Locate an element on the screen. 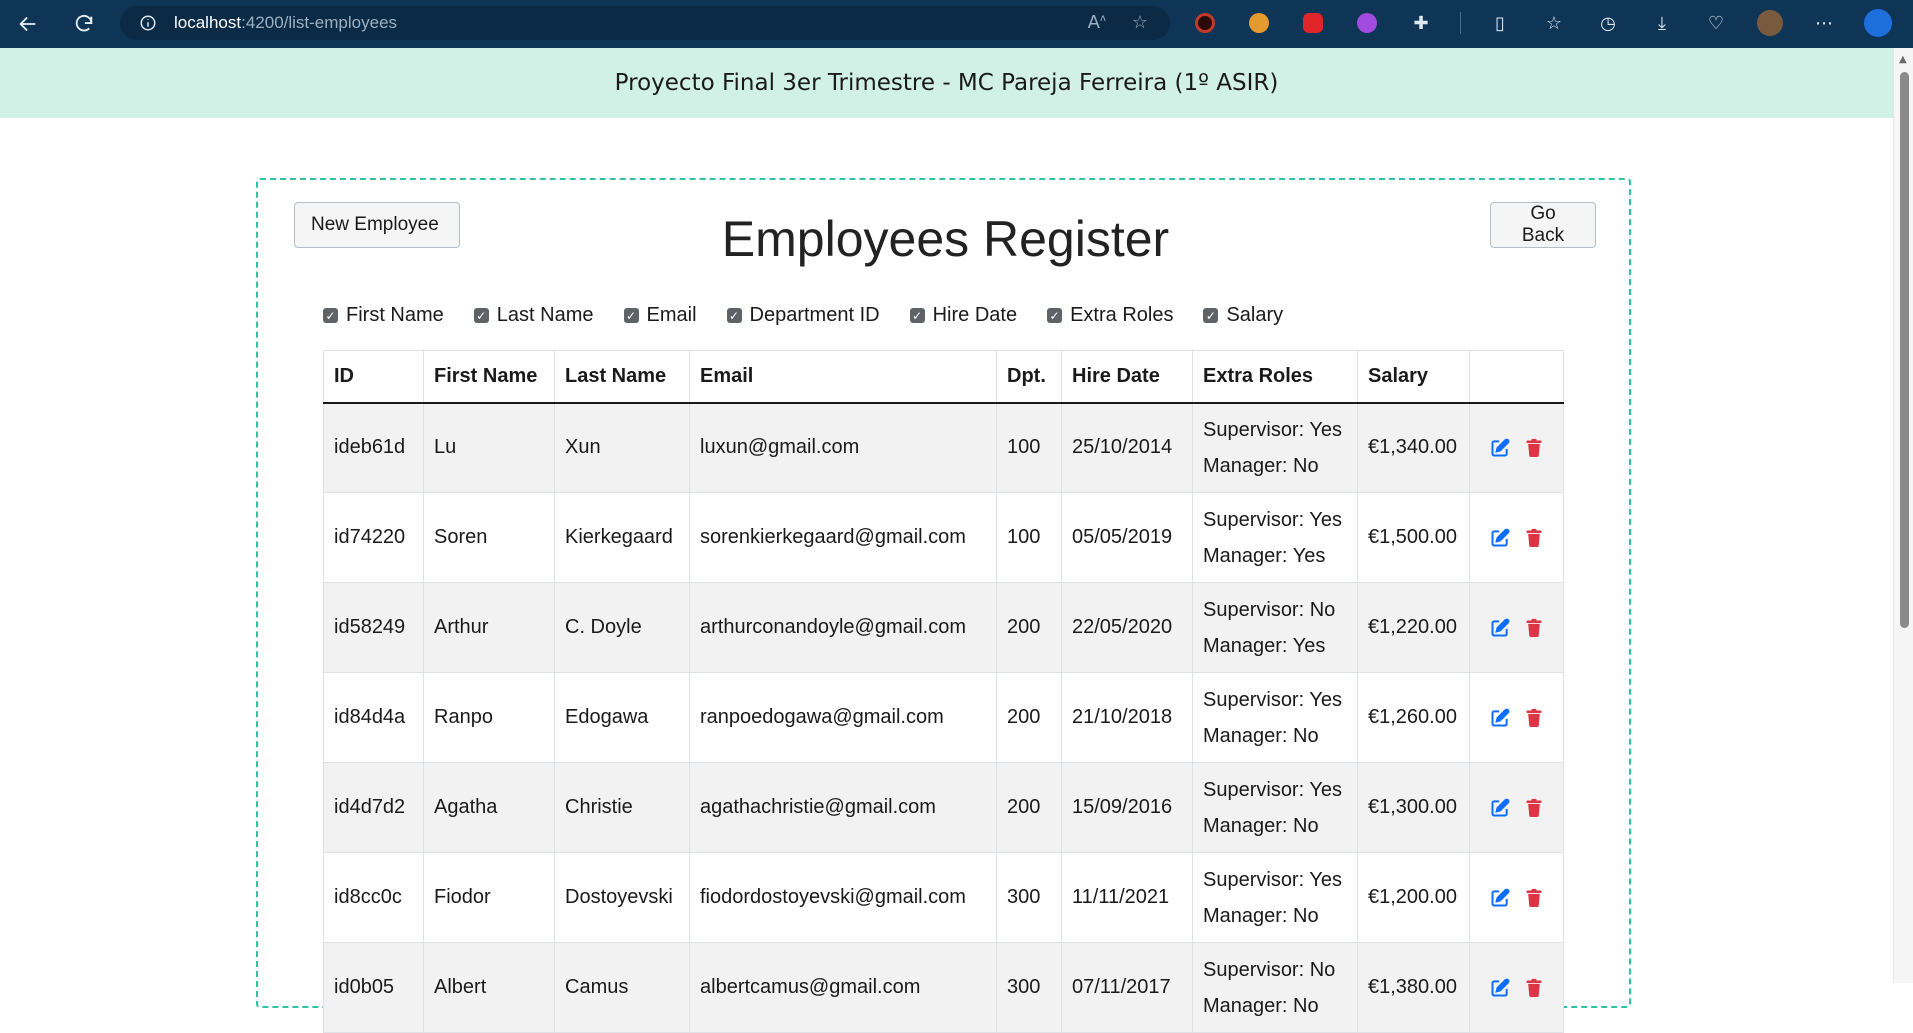 This screenshot has height=1033, width=1913. cell-email: ranpoedogawa@gmail.com is located at coordinates (843, 717).